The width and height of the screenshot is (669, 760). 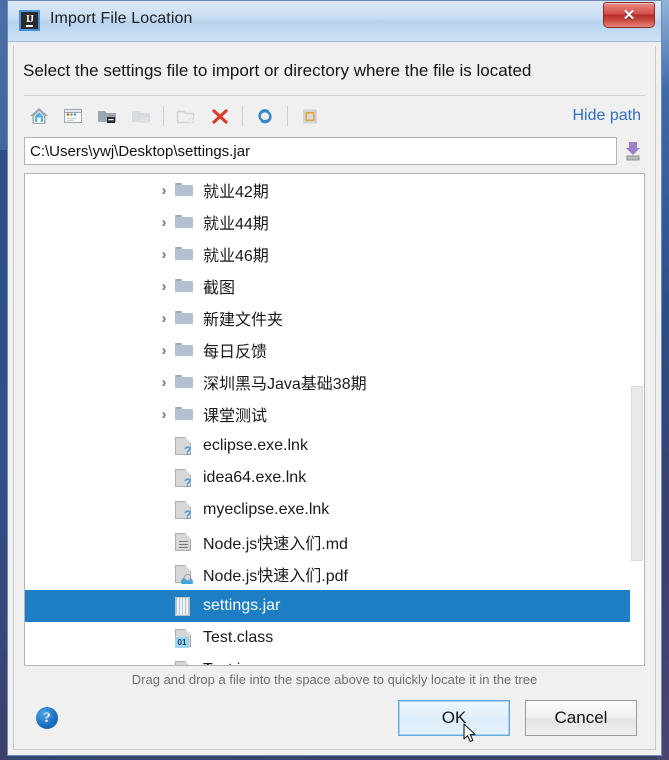 I want to click on new-folder-icon, so click(x=186, y=116).